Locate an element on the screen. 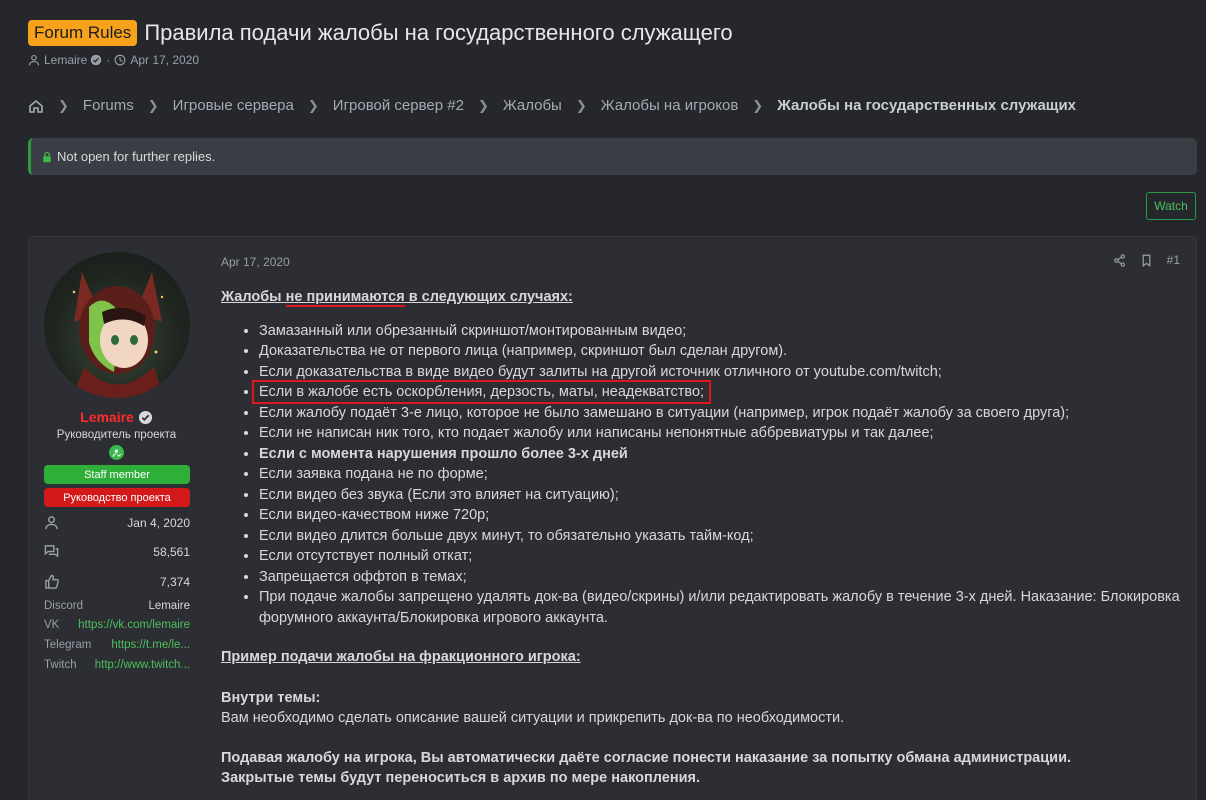 This screenshot has width=1206, height=800. joined-stat: Jan 4, 2020 is located at coordinates (117, 522).